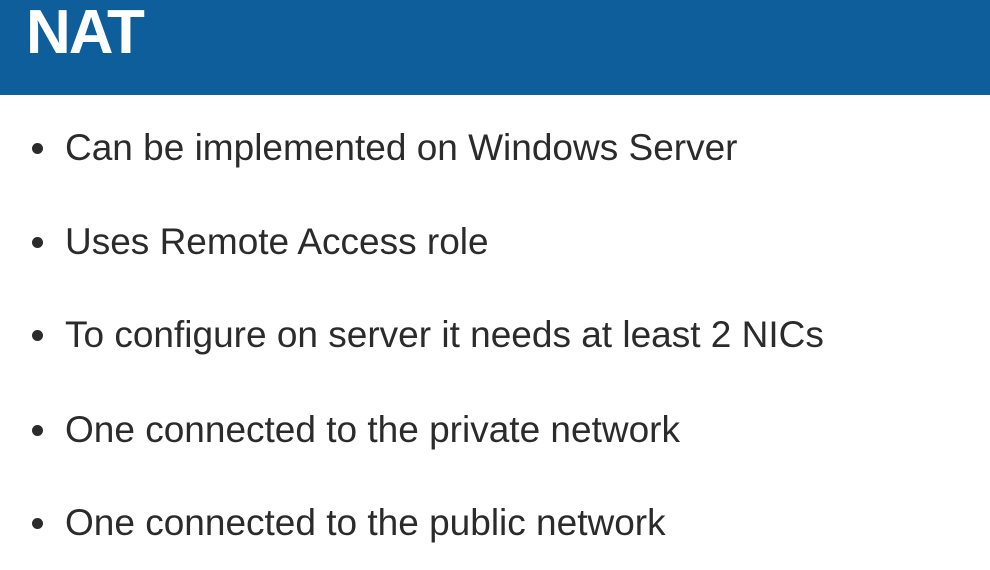 This screenshot has width=990, height=570. Describe the element at coordinates (85, 33) in the screenshot. I see `slide-title: NAT` at that location.